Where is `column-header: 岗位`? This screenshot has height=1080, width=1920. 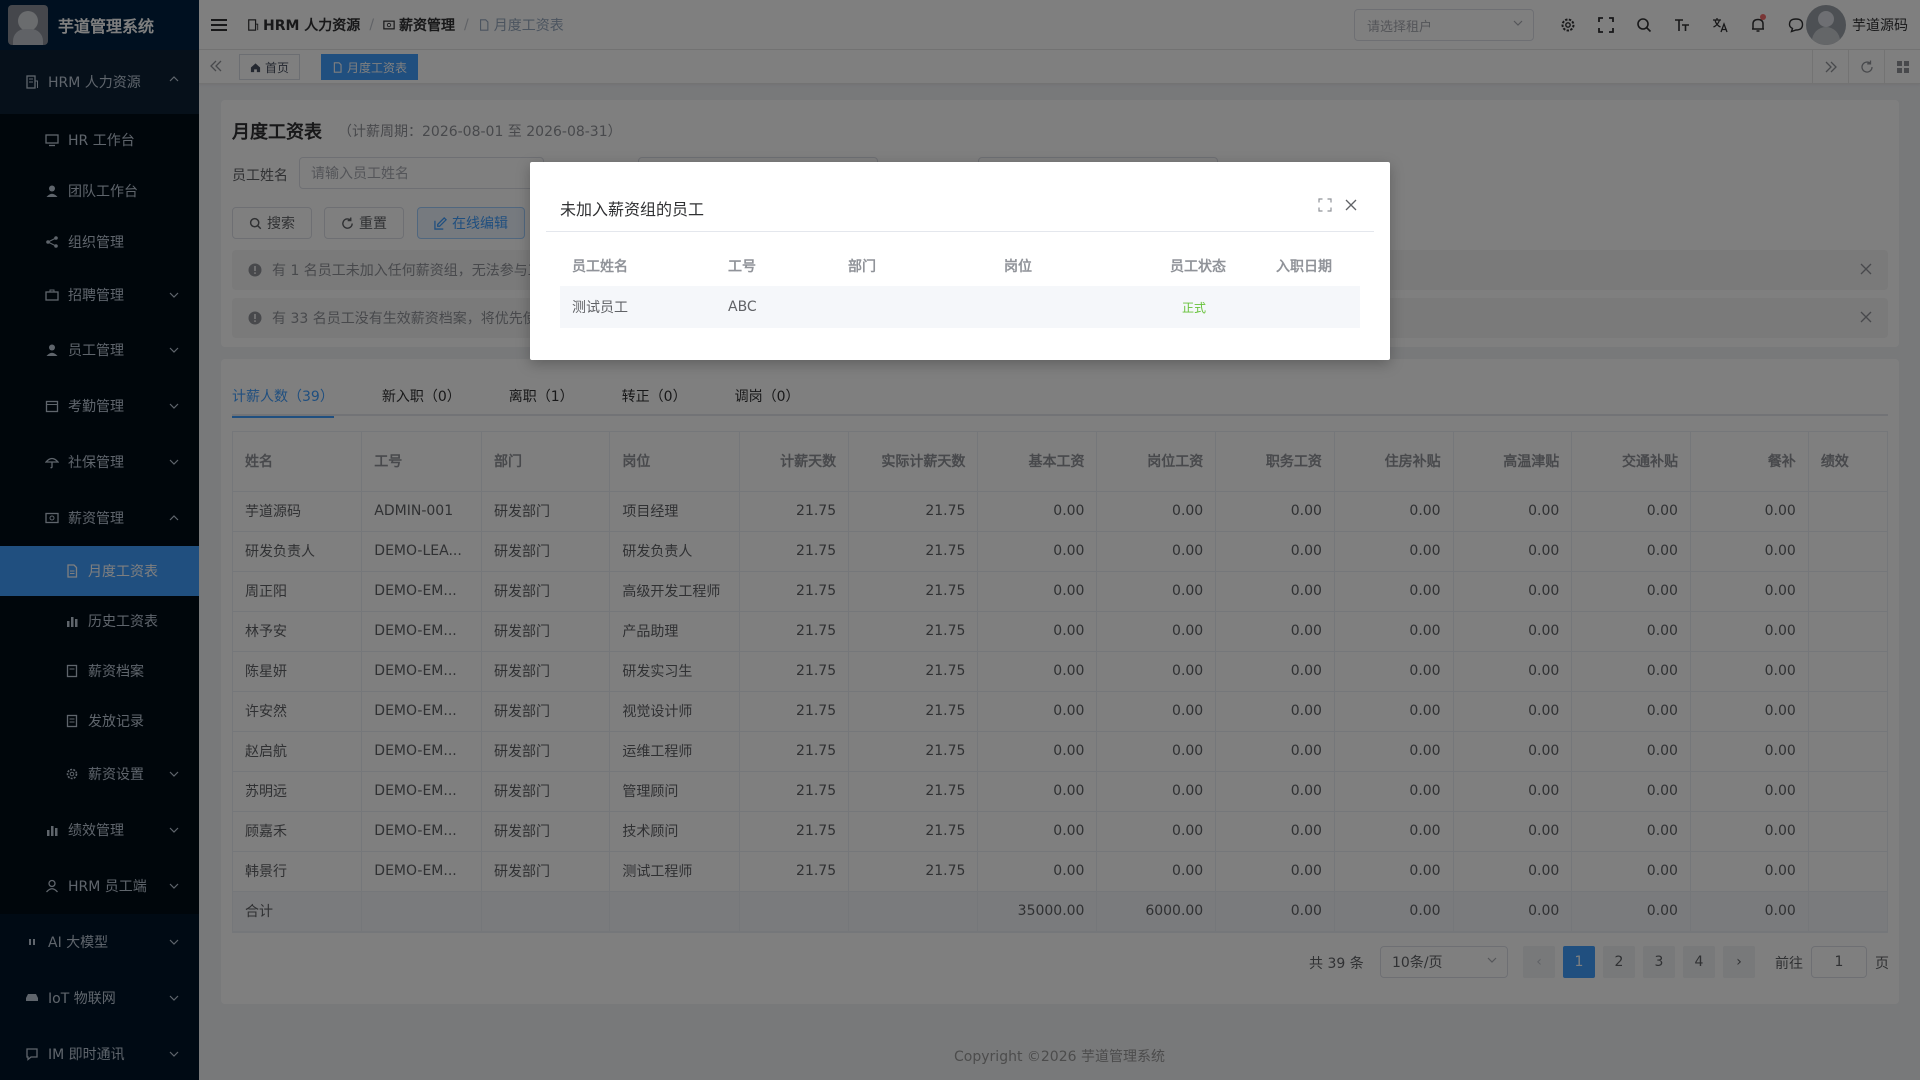
column-header: 岗位 is located at coordinates (1018, 267).